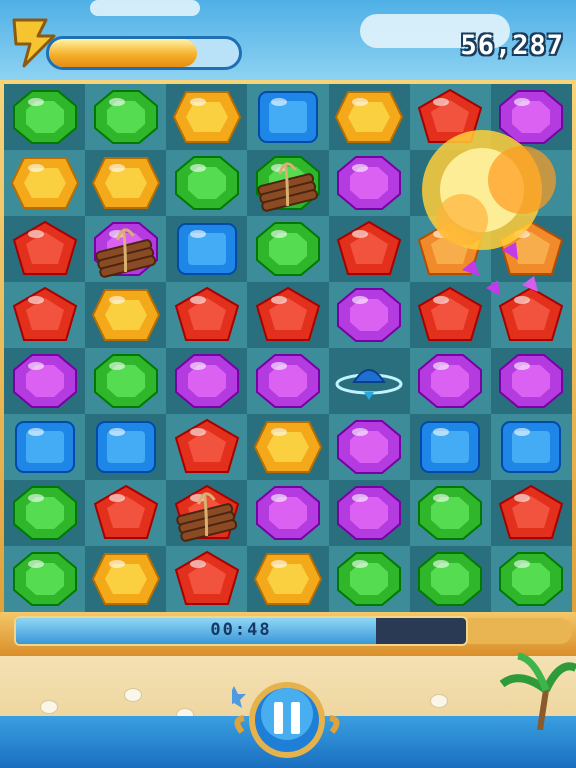  Describe the element at coordinates (241, 630) in the screenshot. I see `timer-text: 00:48` at that location.